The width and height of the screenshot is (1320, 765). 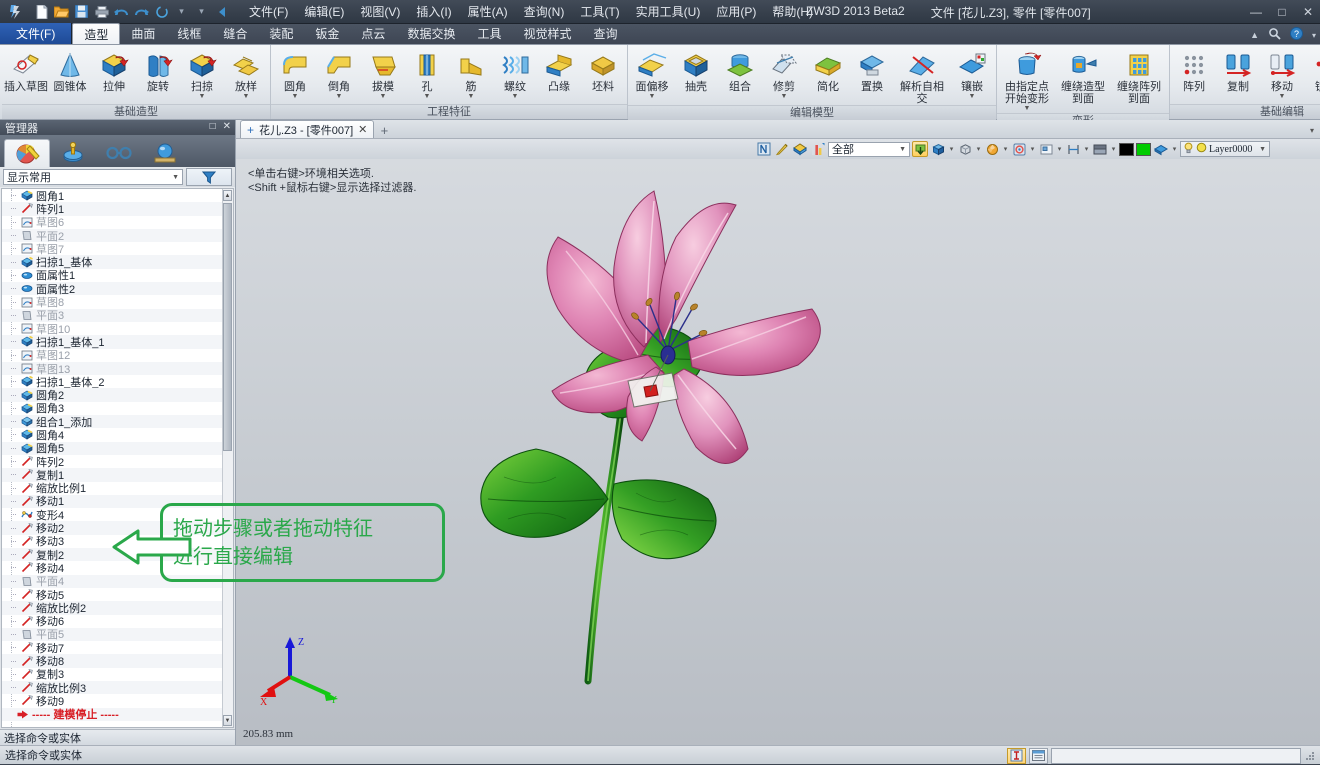 What do you see at coordinates (121, 12) in the screenshot?
I see `undo-icon` at bounding box center [121, 12].